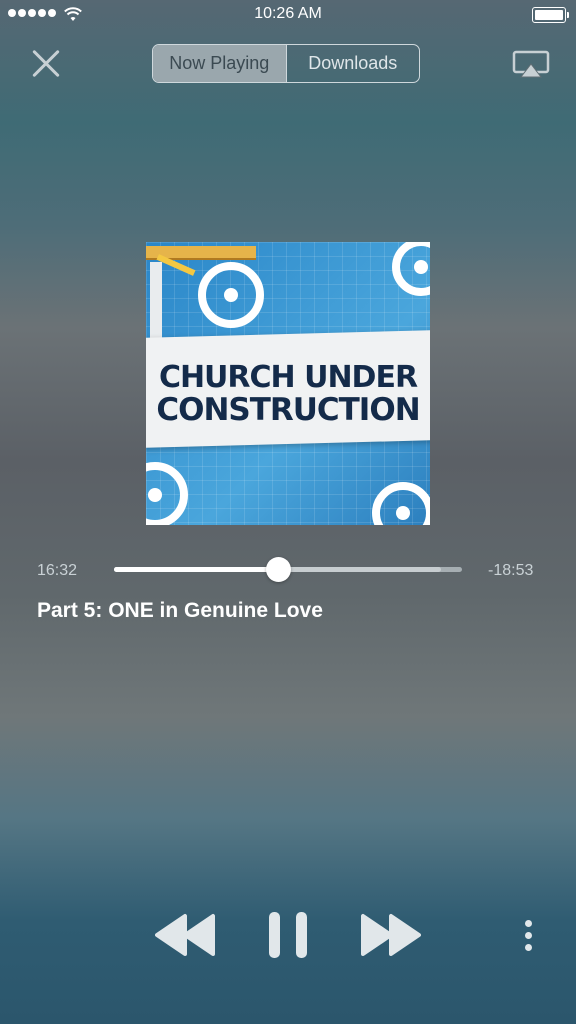 The width and height of the screenshot is (576, 1024). Describe the element at coordinates (196, 569) in the screenshot. I see `progress-fill` at that location.